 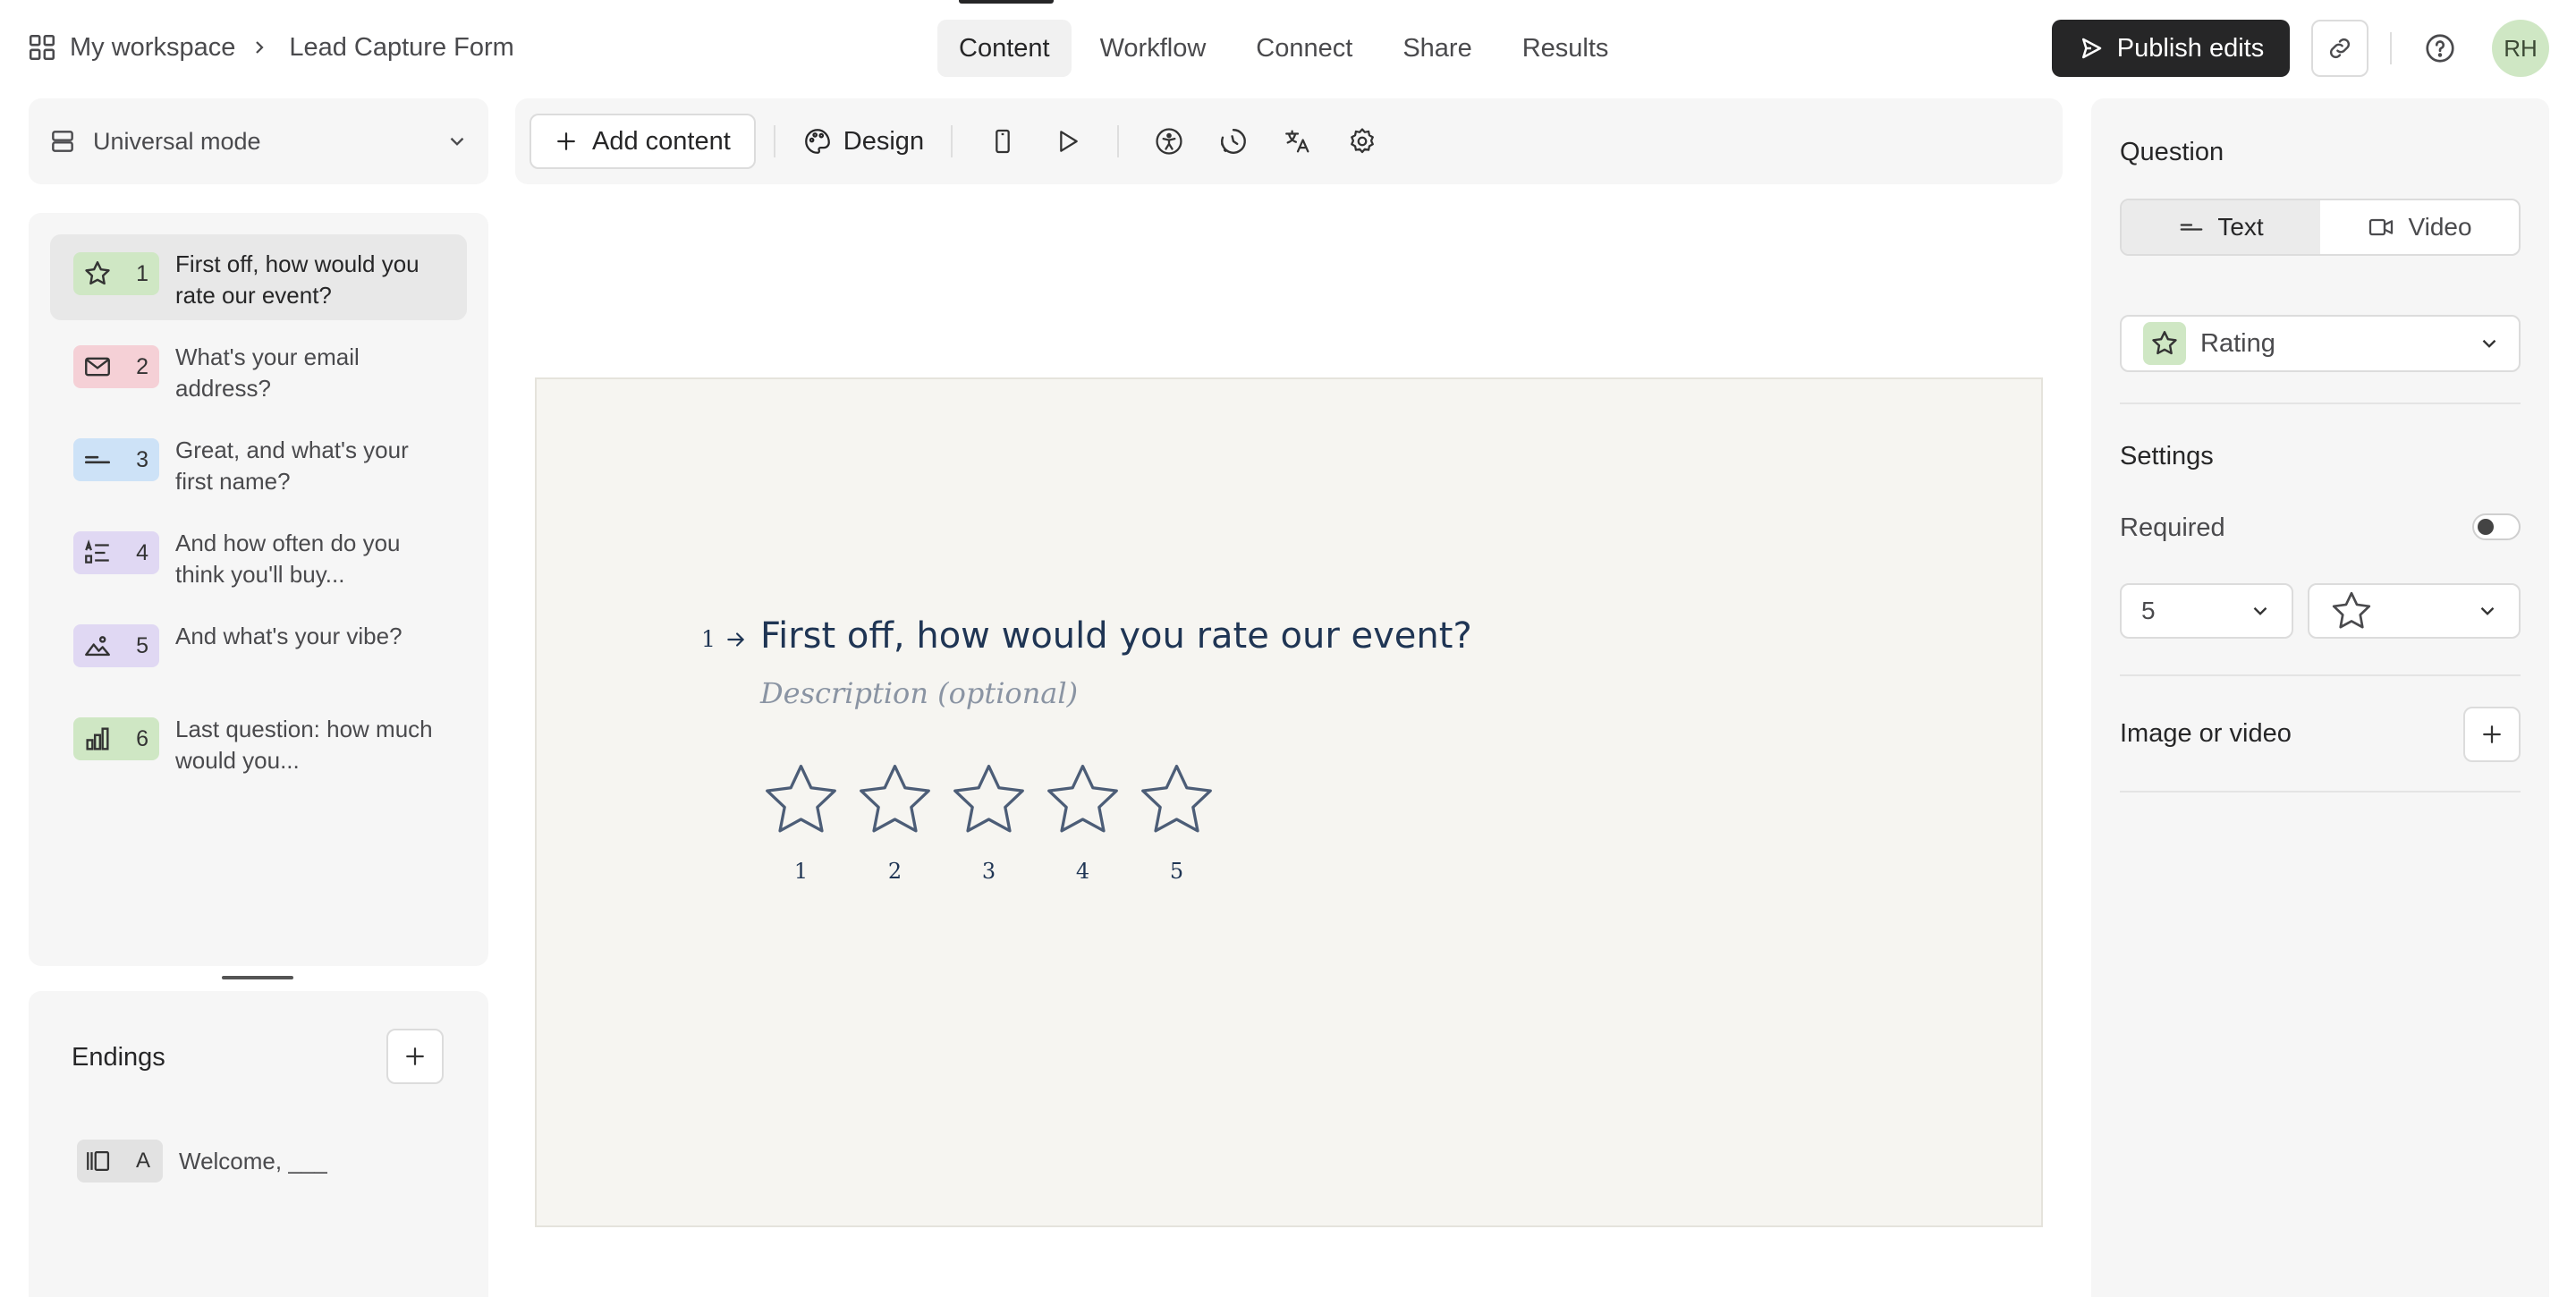 What do you see at coordinates (1437, 48) in the screenshot?
I see `tab-share: Share` at bounding box center [1437, 48].